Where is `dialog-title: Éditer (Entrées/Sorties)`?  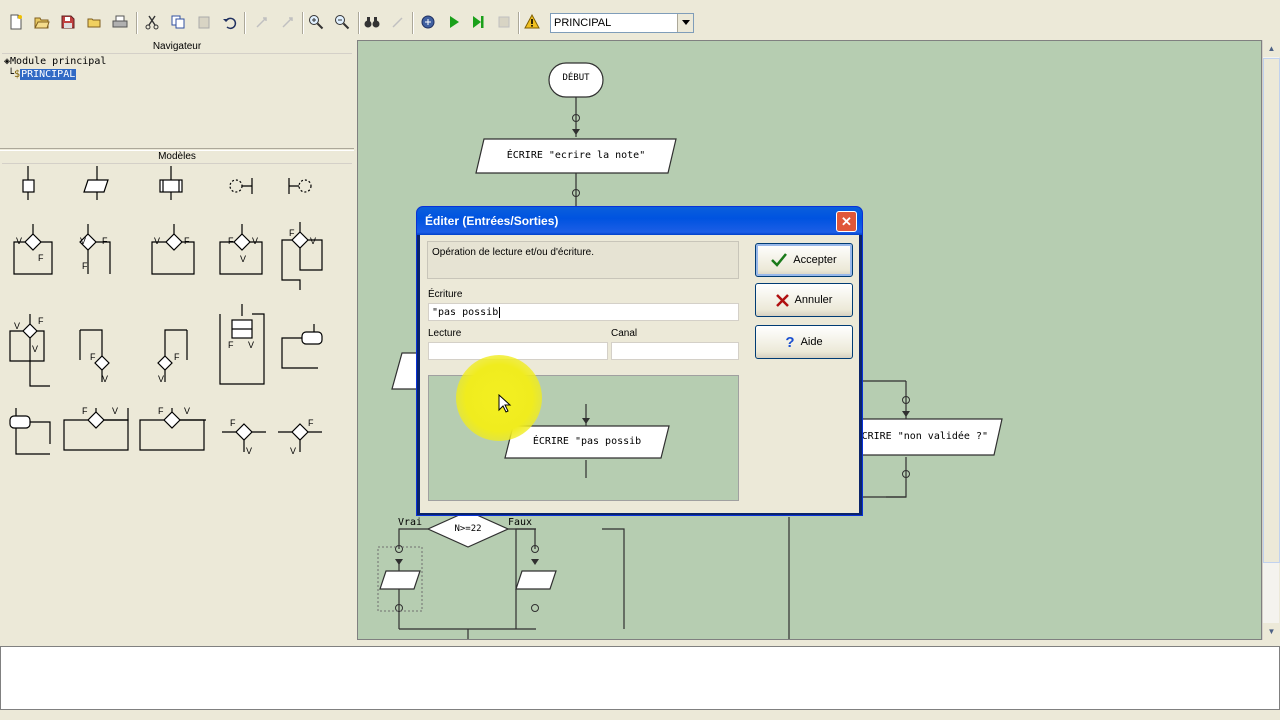 dialog-title: Éditer (Entrées/Sorties) is located at coordinates (492, 221).